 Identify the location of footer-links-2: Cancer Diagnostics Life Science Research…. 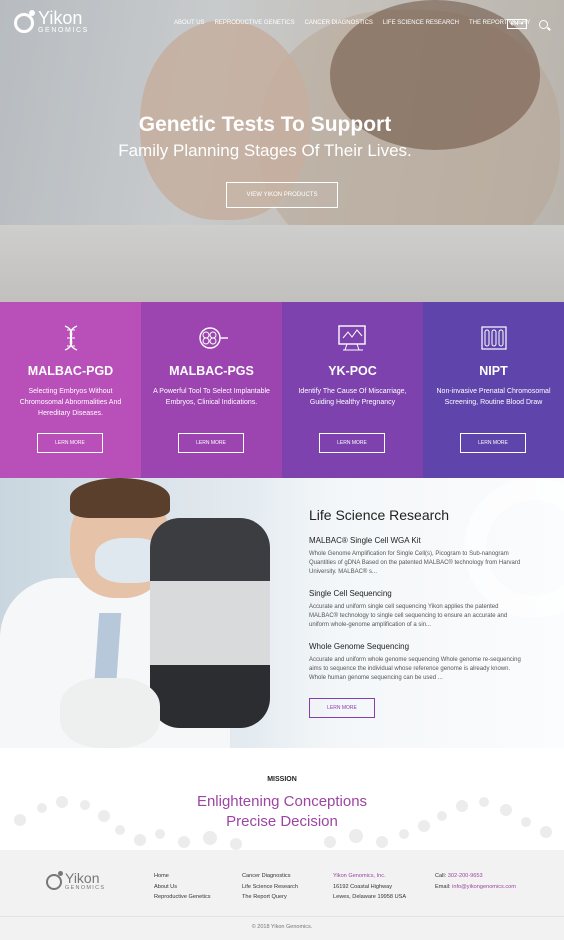
(270, 887).